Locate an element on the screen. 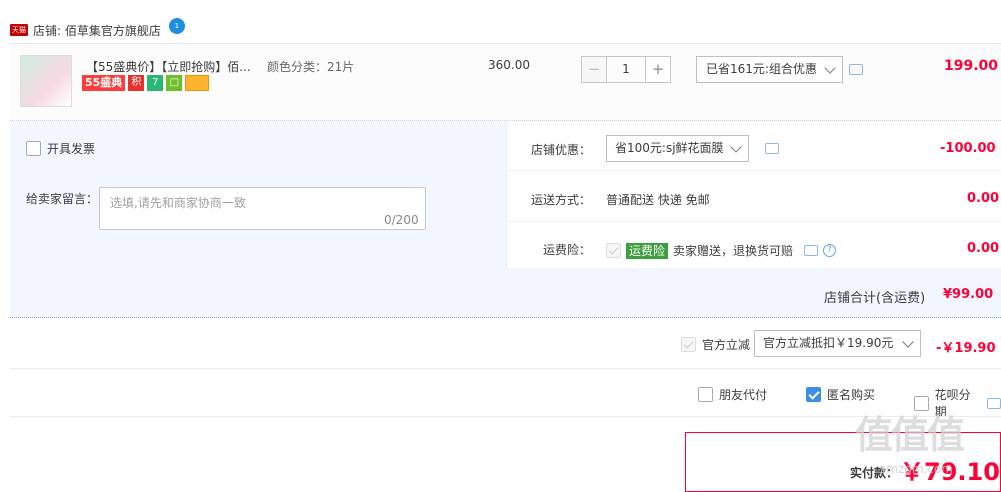 The width and height of the screenshot is (1001, 492). wangwang-chat-icon: 1 is located at coordinates (176, 26).